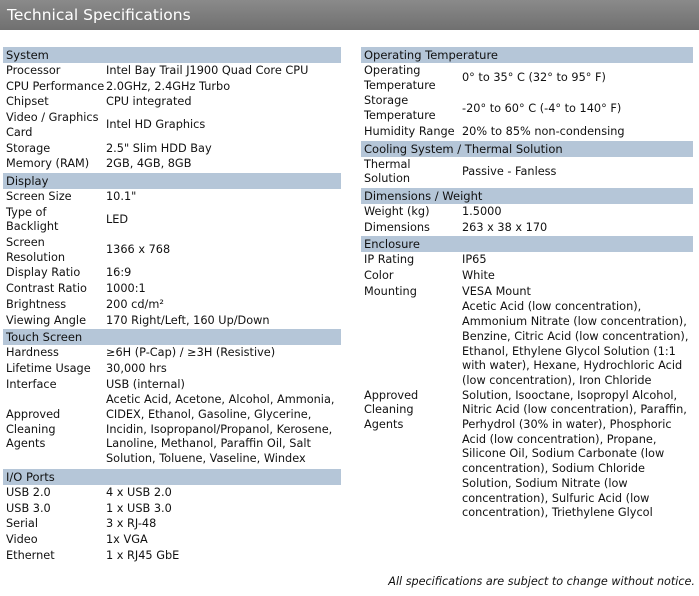 The height and width of the screenshot is (596, 699). I want to click on spec-value: 3 x RJ-48, so click(131, 524).